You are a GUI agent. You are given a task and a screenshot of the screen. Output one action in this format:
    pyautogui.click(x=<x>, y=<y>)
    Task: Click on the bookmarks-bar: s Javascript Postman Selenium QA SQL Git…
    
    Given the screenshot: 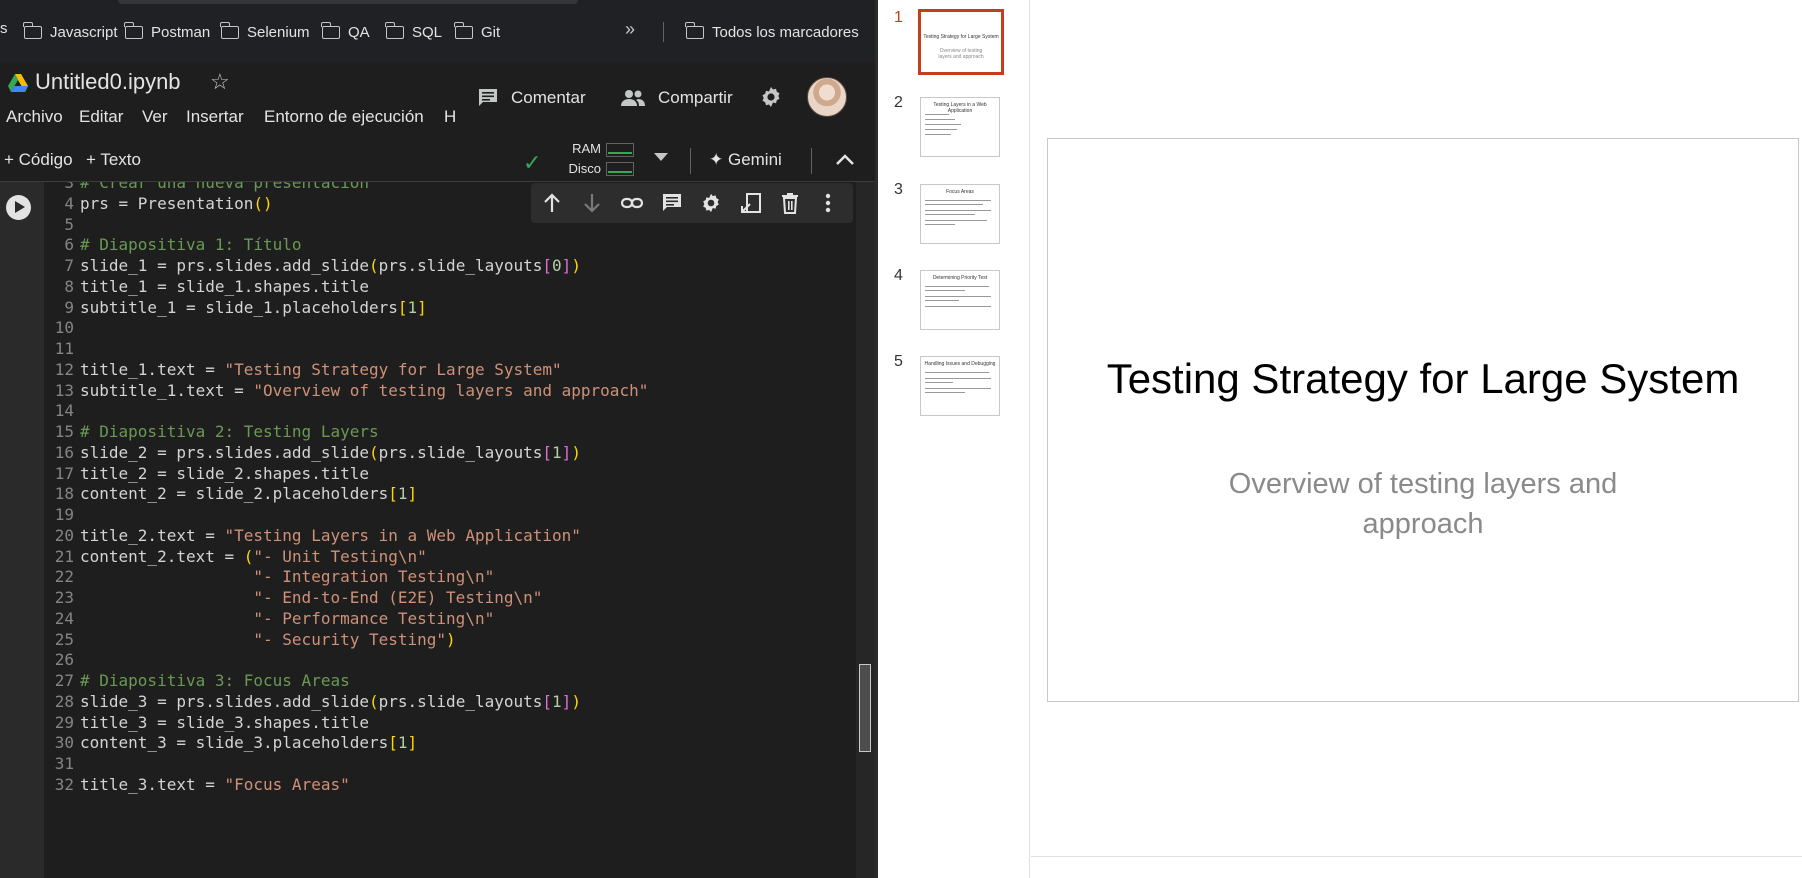 What is the action you would take?
    pyautogui.click(x=437, y=31)
    